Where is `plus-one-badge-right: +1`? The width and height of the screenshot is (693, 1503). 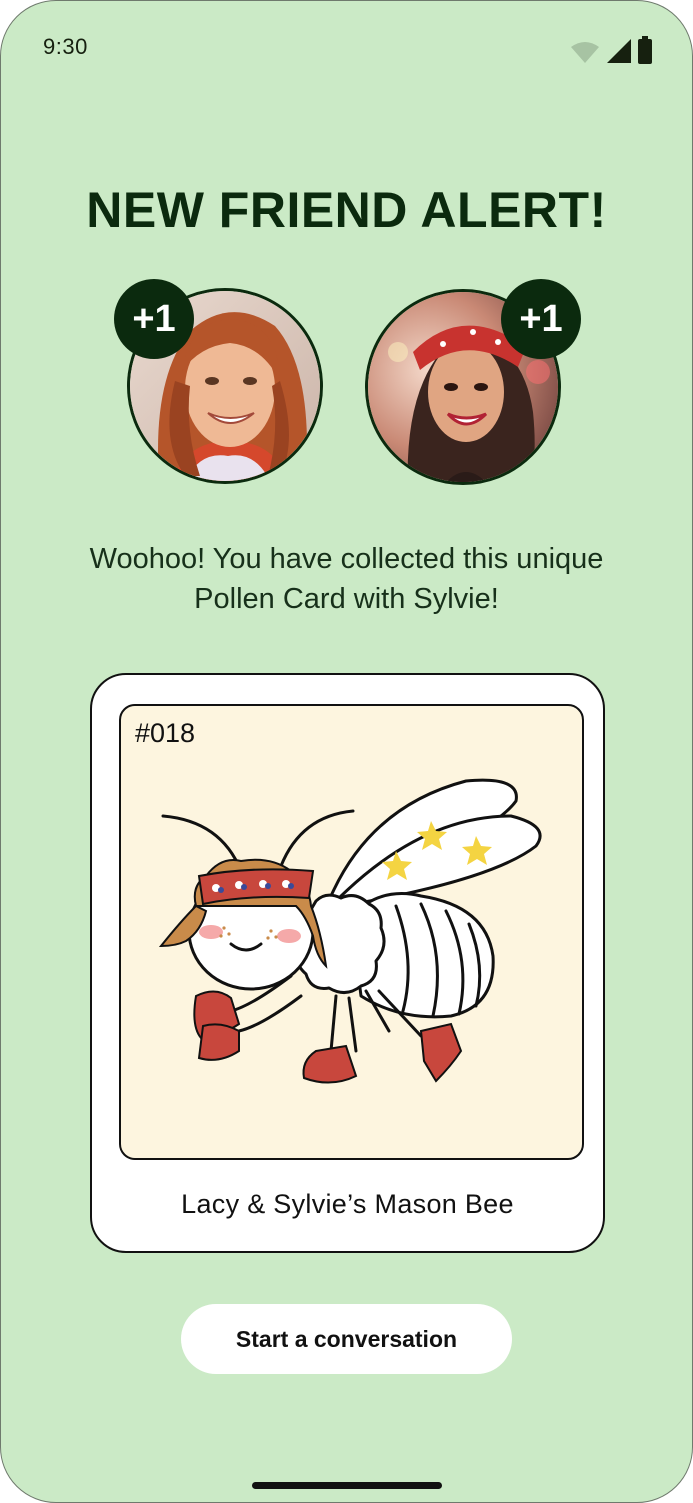
plus-one-badge-right: +1 is located at coordinates (541, 319).